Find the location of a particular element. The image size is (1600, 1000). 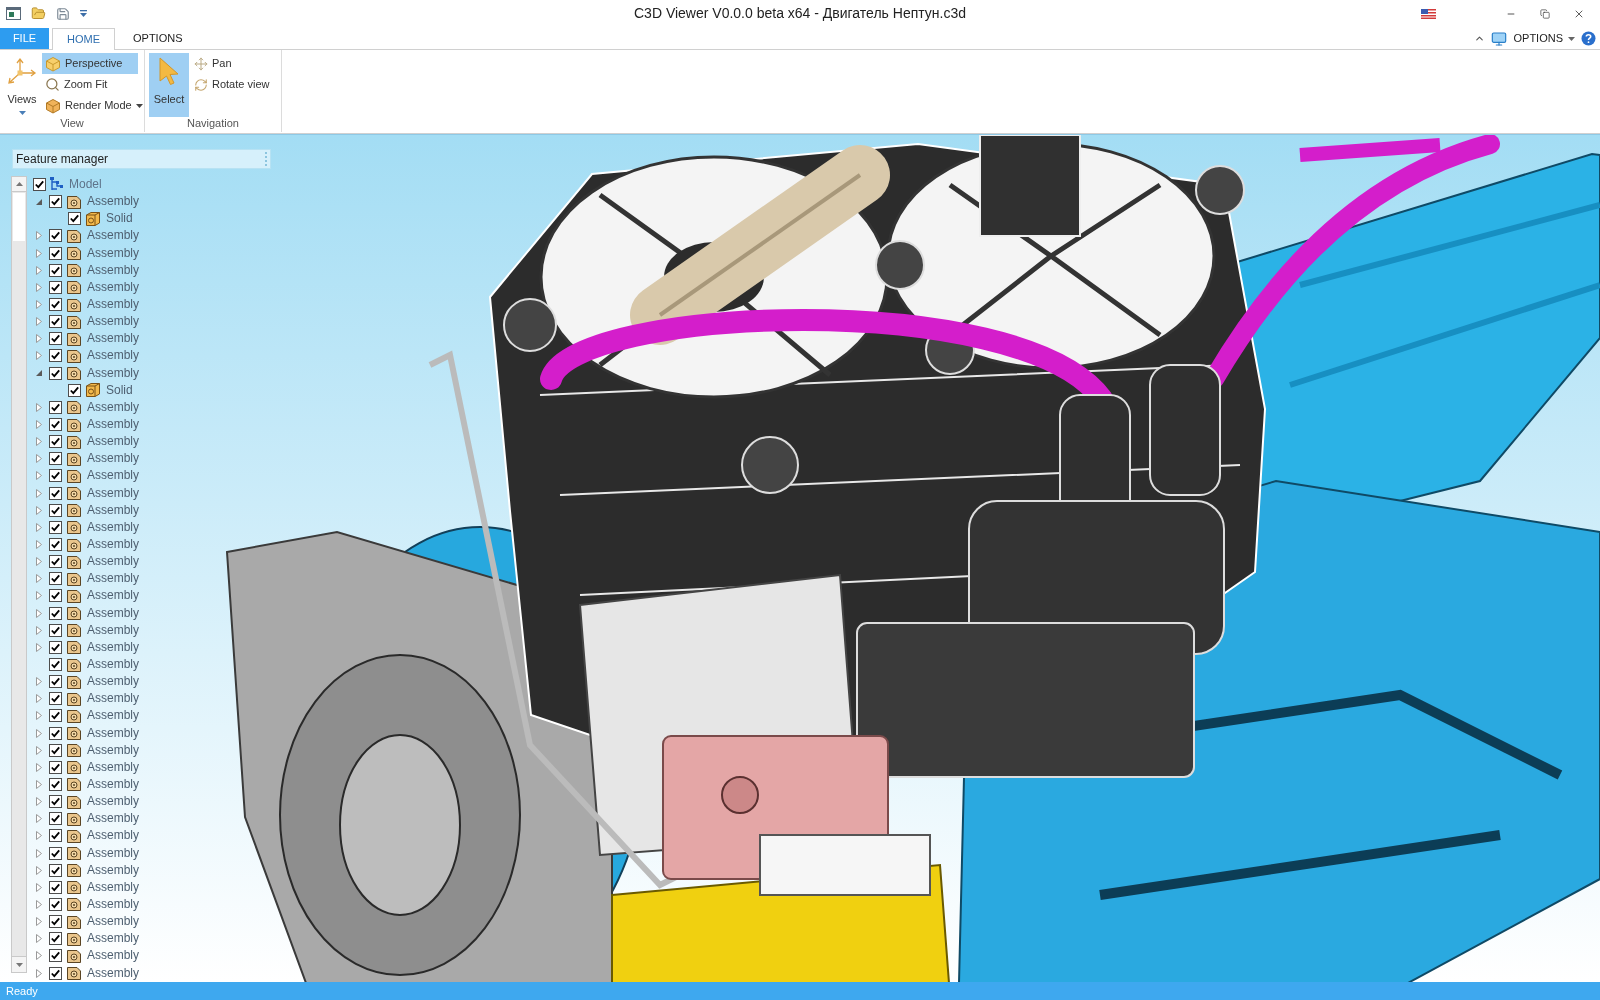

customize-button is located at coordinates (83, 13).